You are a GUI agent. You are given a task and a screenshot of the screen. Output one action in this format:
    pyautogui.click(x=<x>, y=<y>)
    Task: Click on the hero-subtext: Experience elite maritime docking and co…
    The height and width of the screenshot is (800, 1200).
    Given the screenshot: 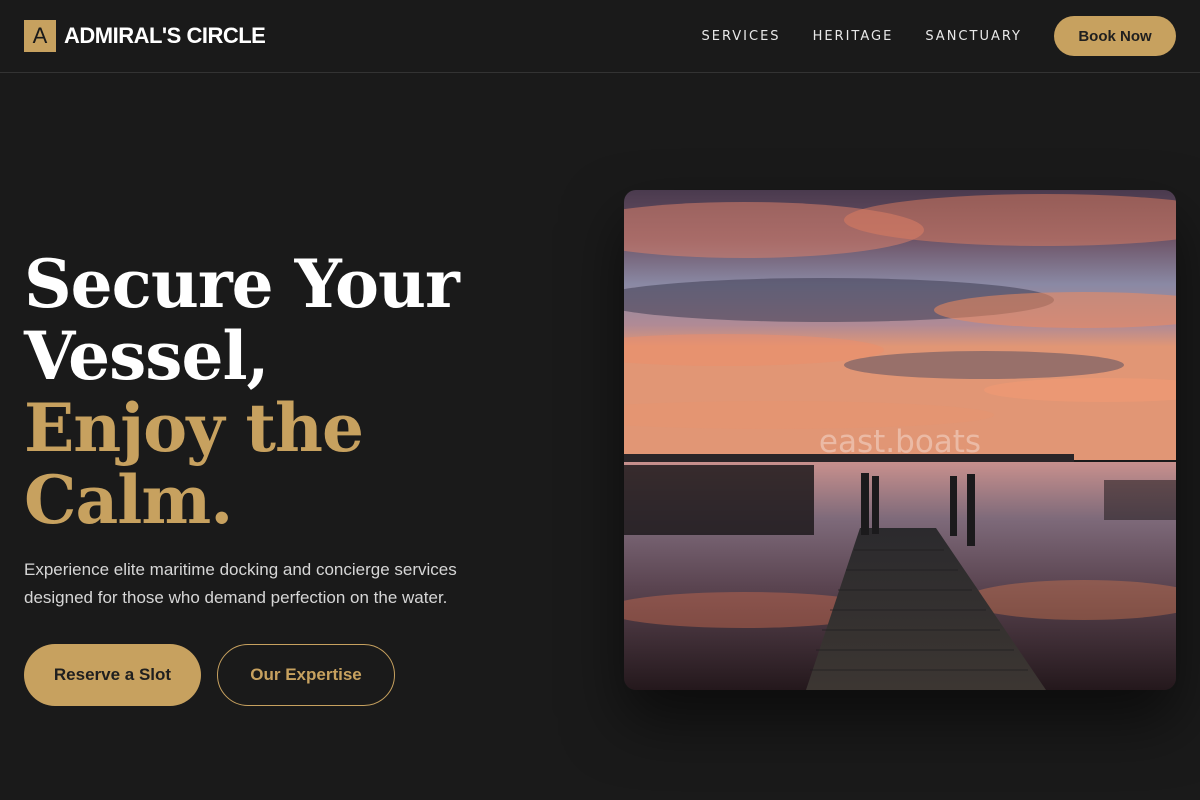 What is the action you would take?
    pyautogui.click(x=240, y=583)
    